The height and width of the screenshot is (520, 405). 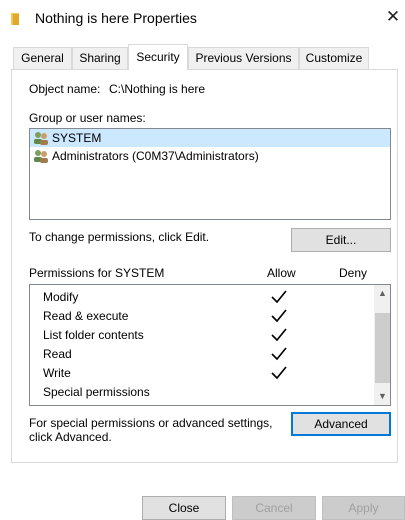 I want to click on permission-name: Special permissions, so click(x=96, y=392).